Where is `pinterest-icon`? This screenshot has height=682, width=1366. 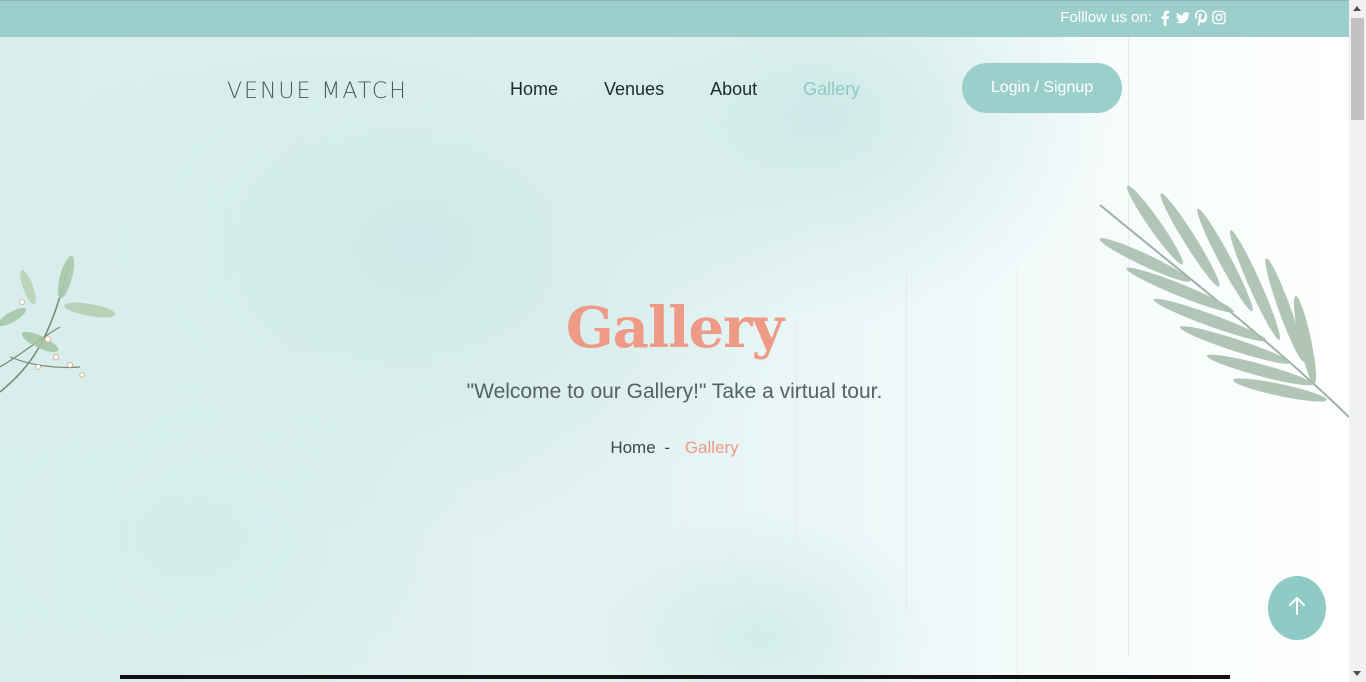
pinterest-icon is located at coordinates (1201, 17).